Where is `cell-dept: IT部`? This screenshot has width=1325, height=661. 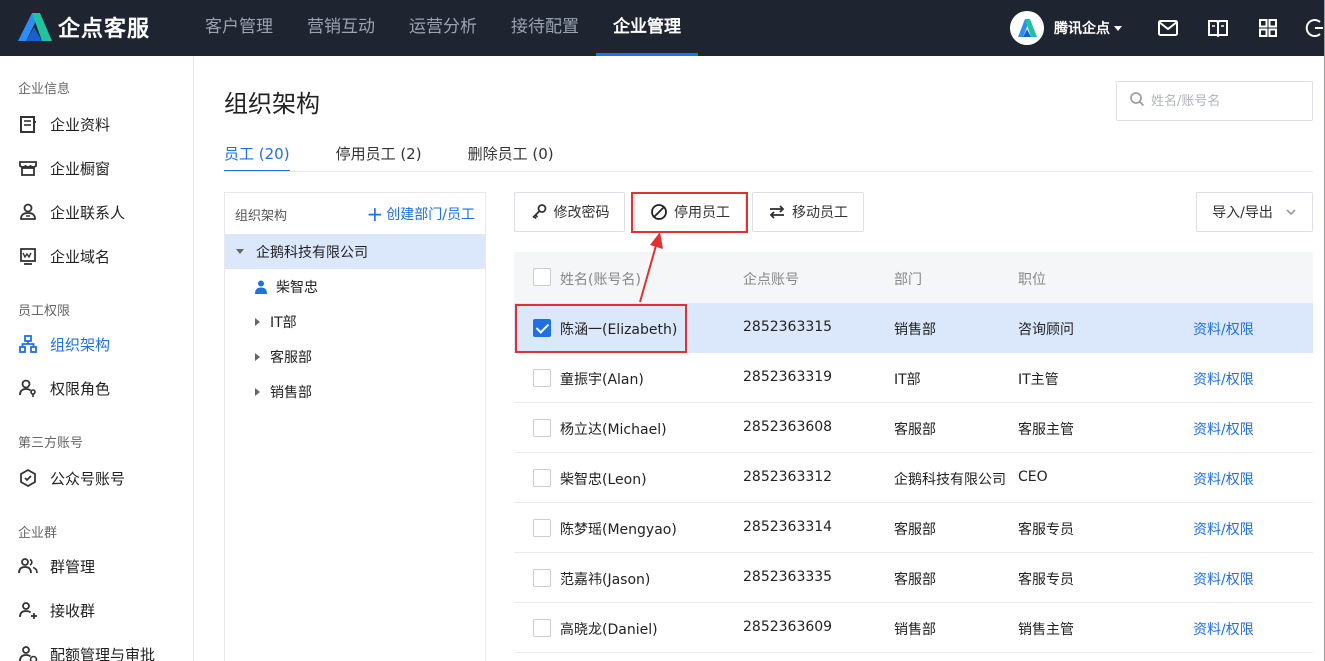
cell-dept: IT部 is located at coordinates (907, 380).